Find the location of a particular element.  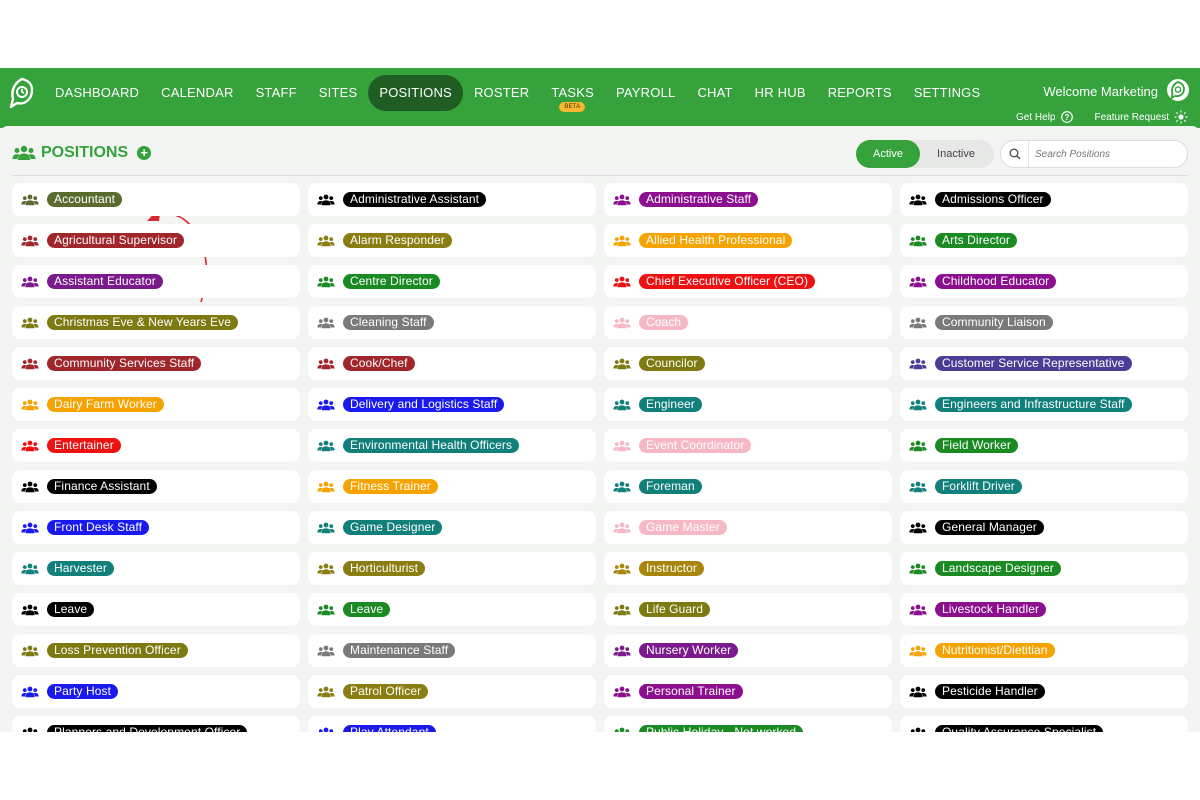

nav-item-reports: REPORTS is located at coordinates (860, 93).